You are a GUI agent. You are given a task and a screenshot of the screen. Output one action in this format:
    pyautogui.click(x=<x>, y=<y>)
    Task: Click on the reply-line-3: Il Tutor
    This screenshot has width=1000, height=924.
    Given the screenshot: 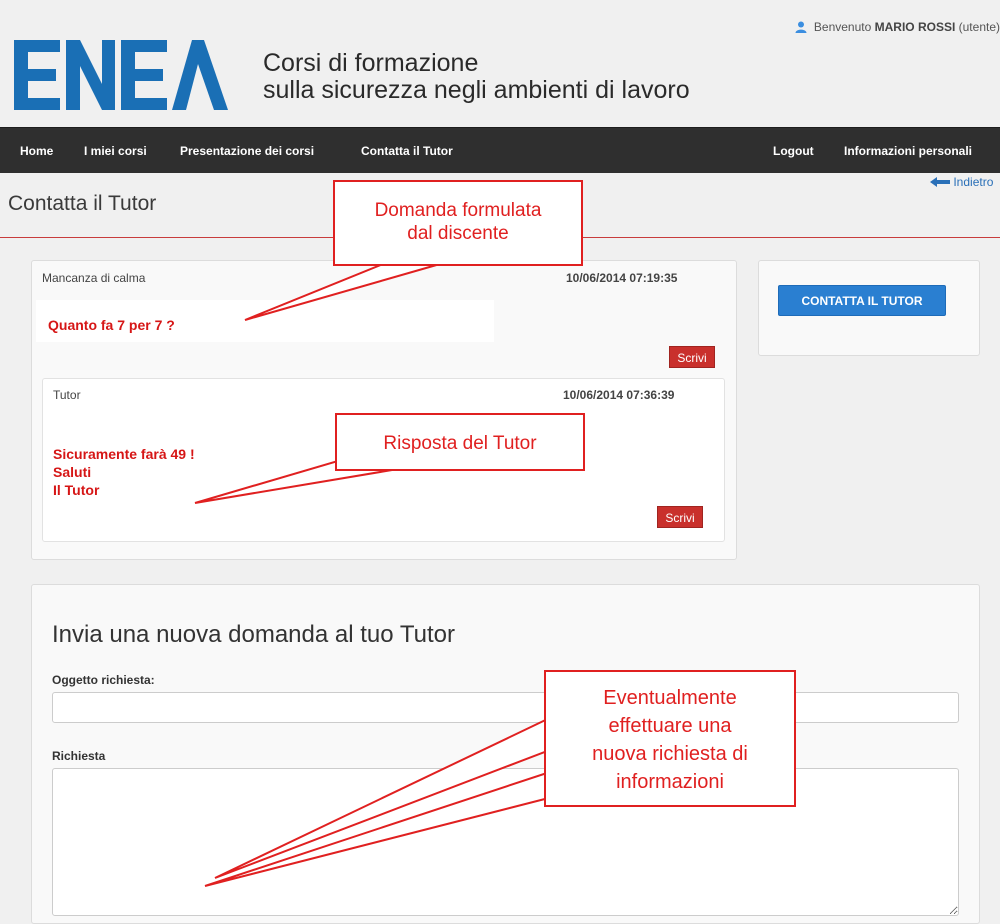 What is the action you would take?
    pyautogui.click(x=76, y=490)
    